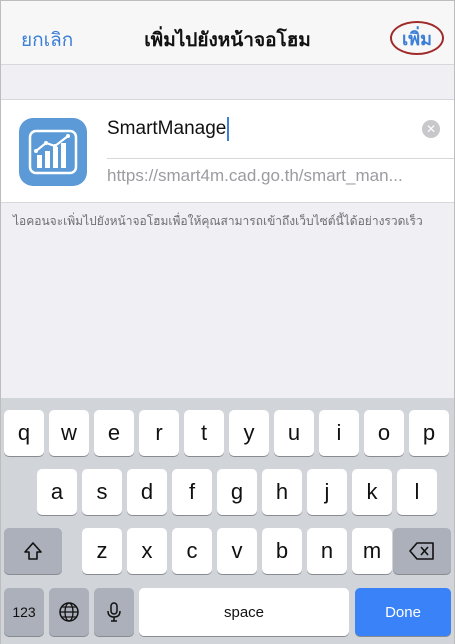 This screenshot has width=455, height=644. I want to click on key-c: c, so click(192, 551).